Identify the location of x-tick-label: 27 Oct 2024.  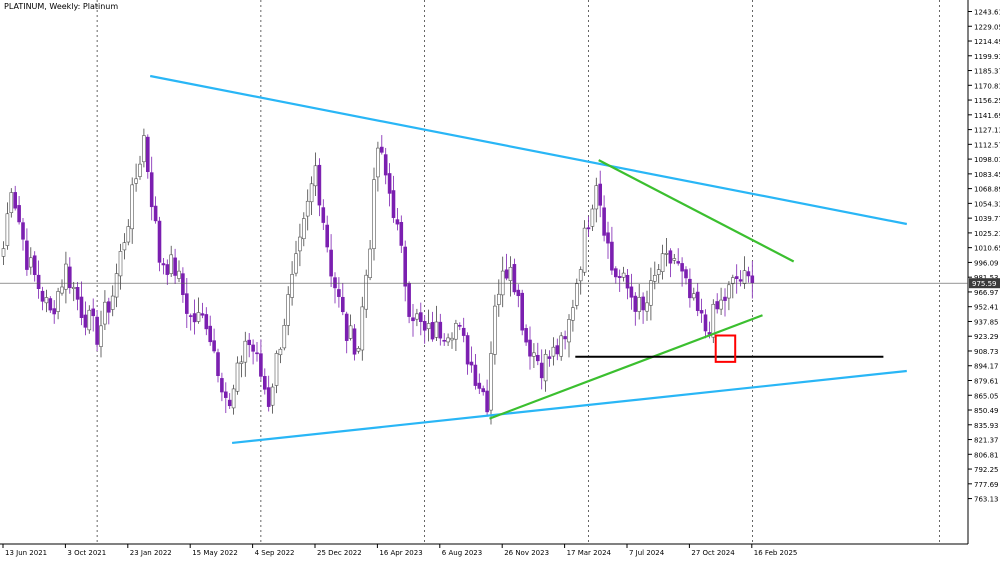
(713, 553).